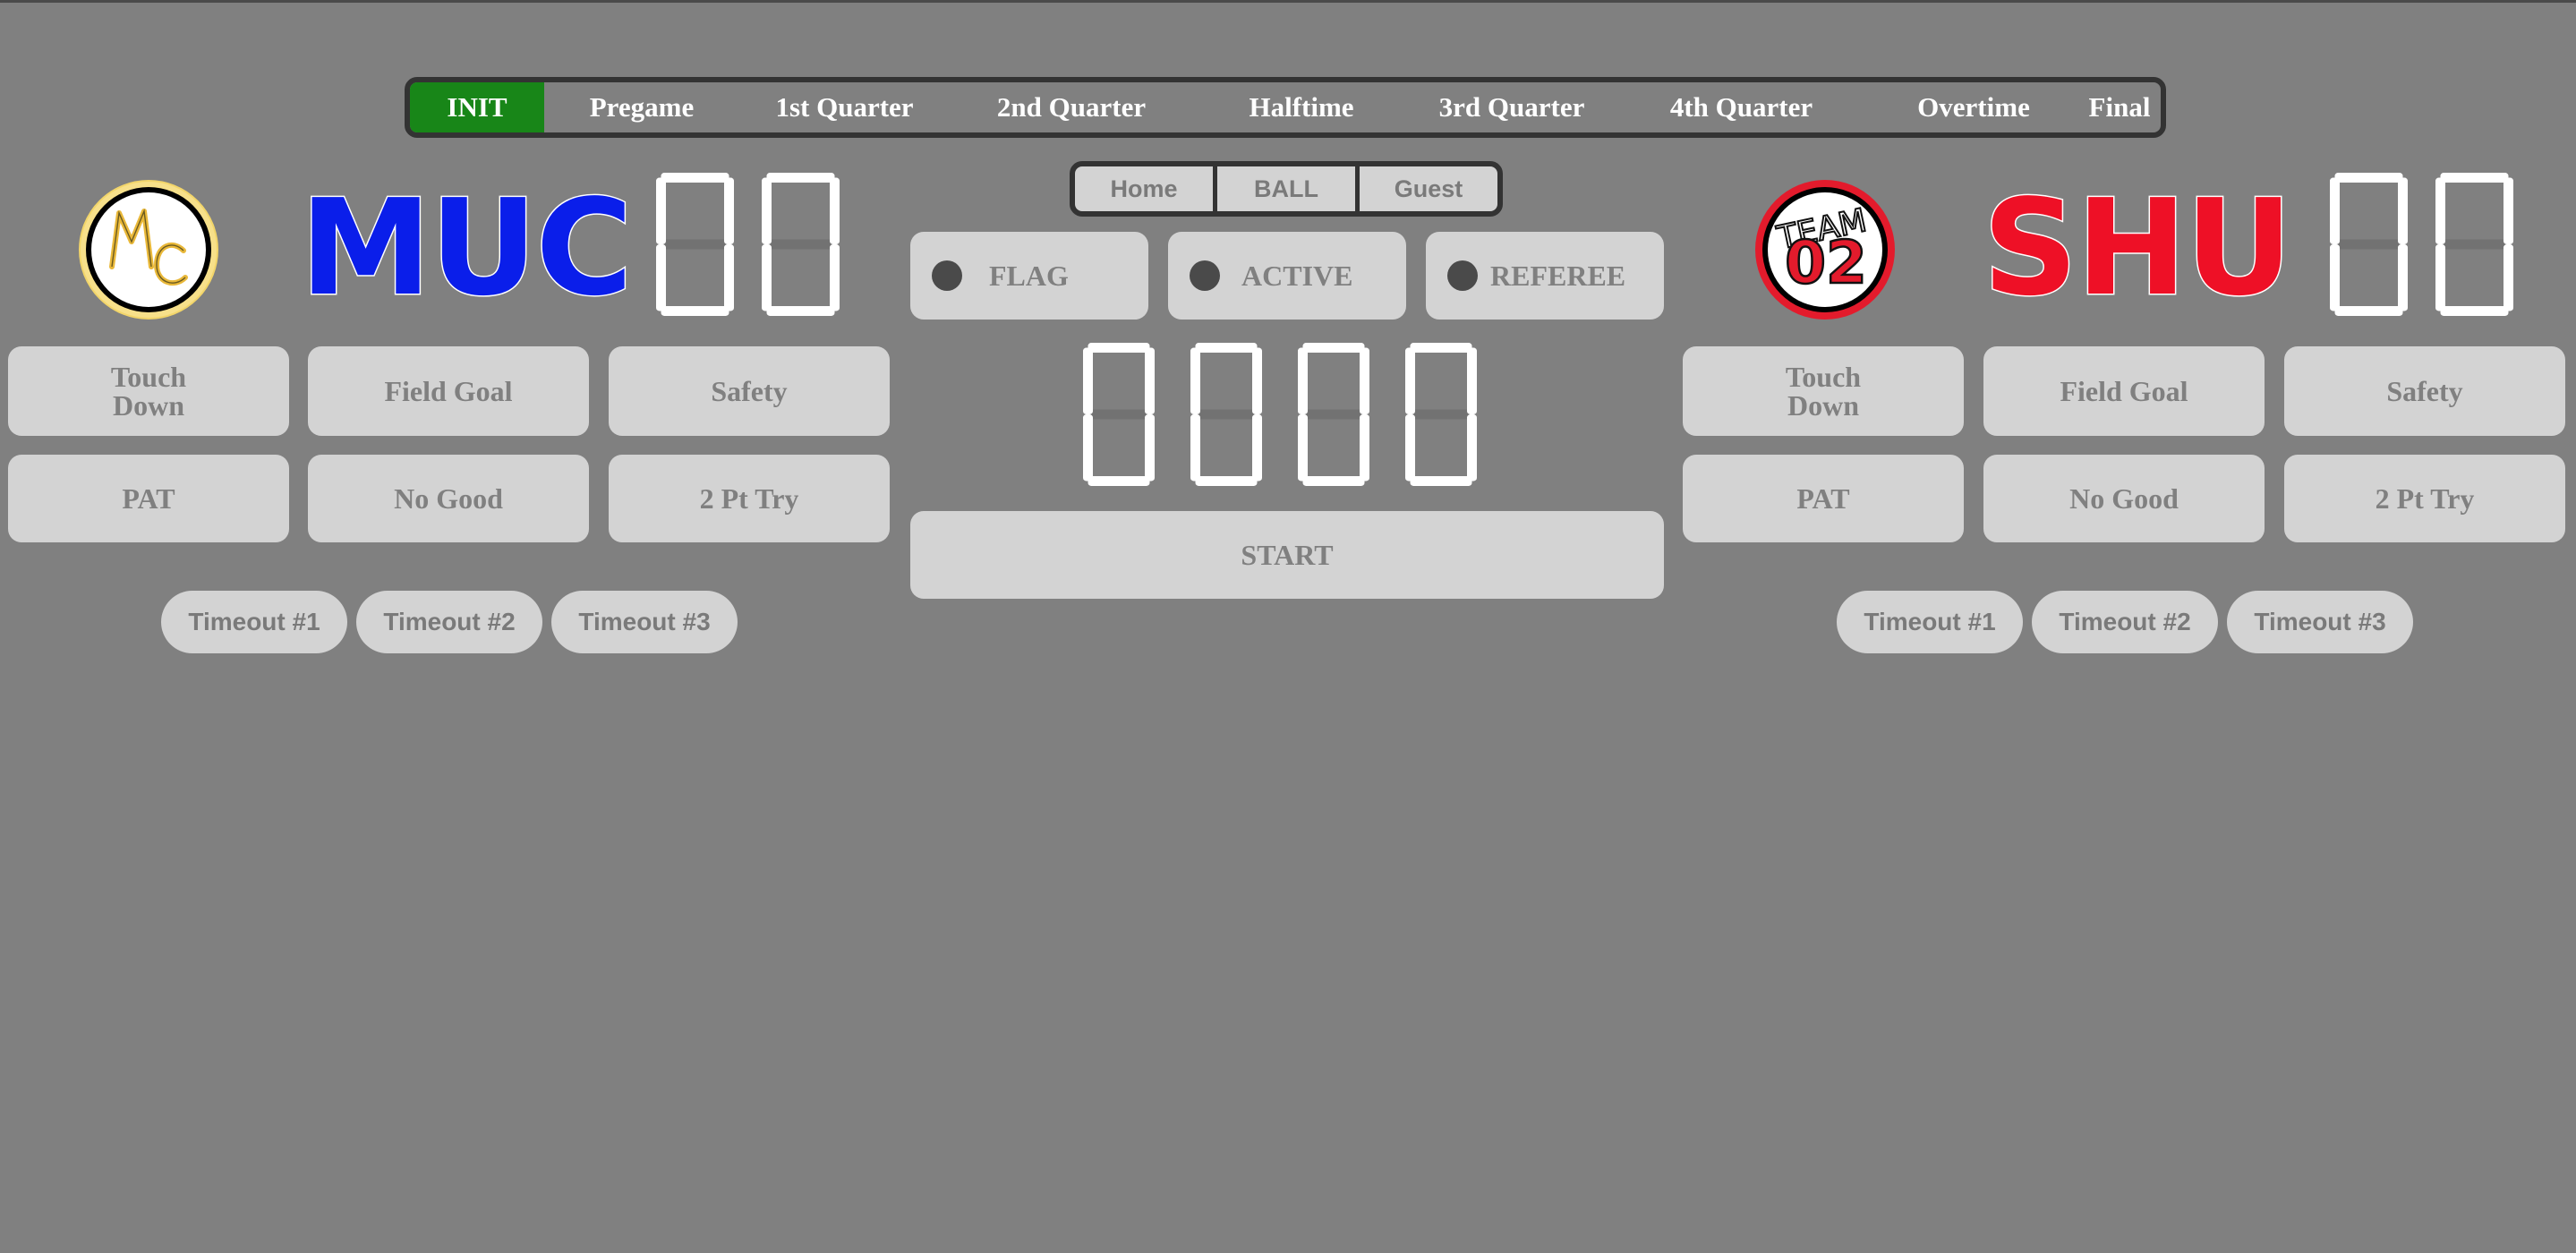 This screenshot has height=1253, width=2576. What do you see at coordinates (254, 622) in the screenshot?
I see `home-timeout-1-button: Timeout #1` at bounding box center [254, 622].